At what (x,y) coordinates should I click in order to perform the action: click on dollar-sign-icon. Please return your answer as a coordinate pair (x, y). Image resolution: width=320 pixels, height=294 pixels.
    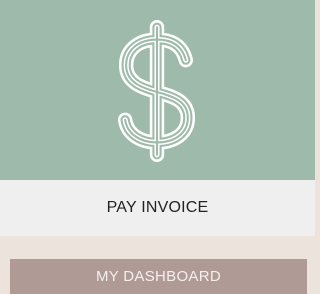
    Looking at the image, I should click on (156, 91).